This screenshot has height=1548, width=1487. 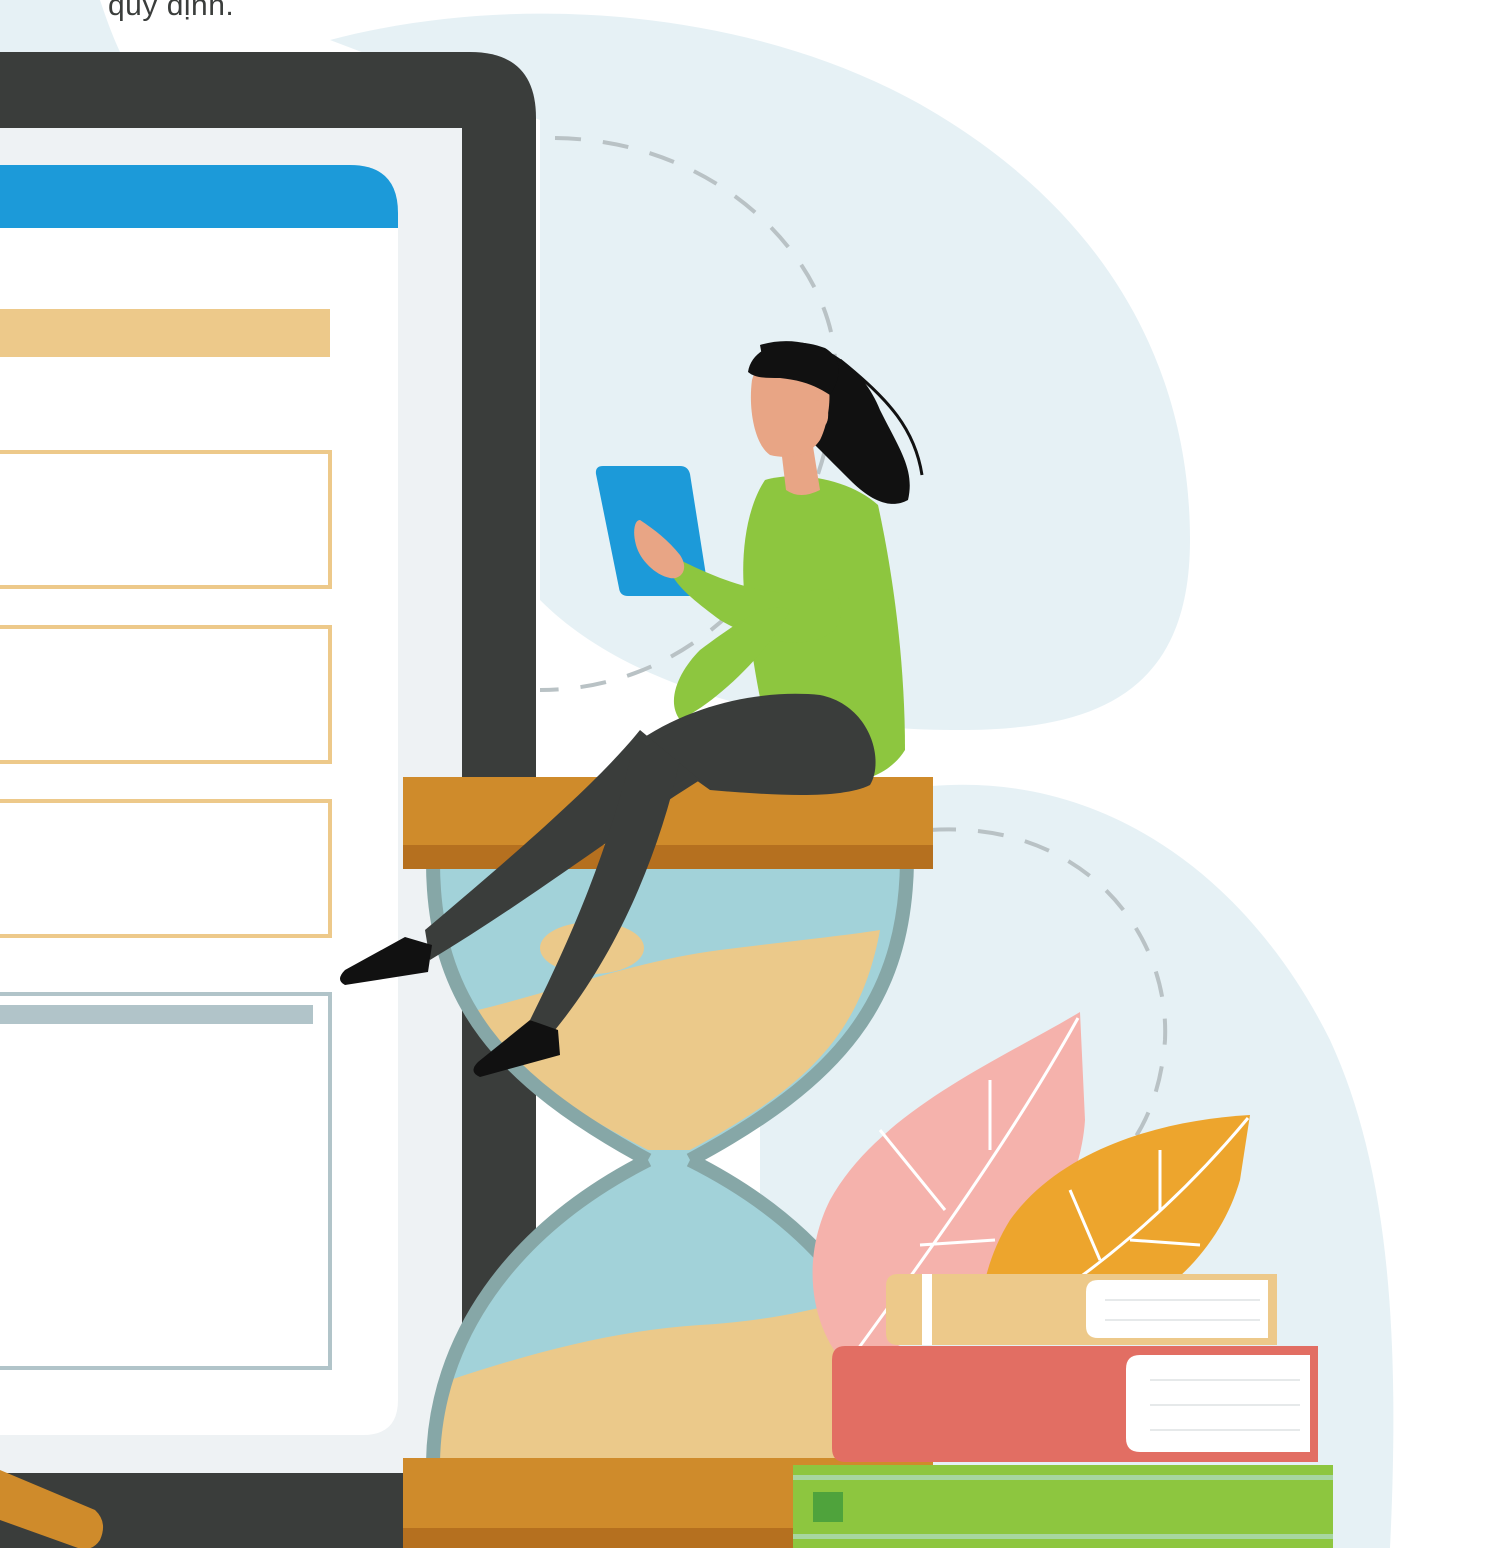 What do you see at coordinates (165, 333) in the screenshot?
I see `screen-title-placeholder` at bounding box center [165, 333].